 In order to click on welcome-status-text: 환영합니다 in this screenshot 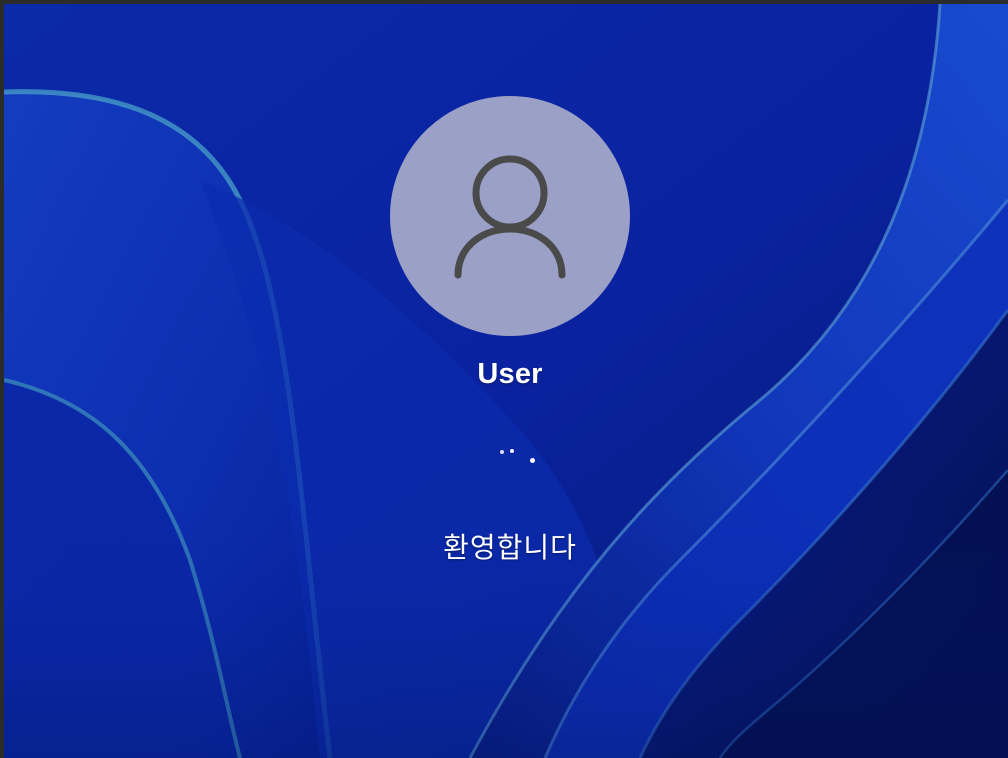, I will do `click(510, 547)`.